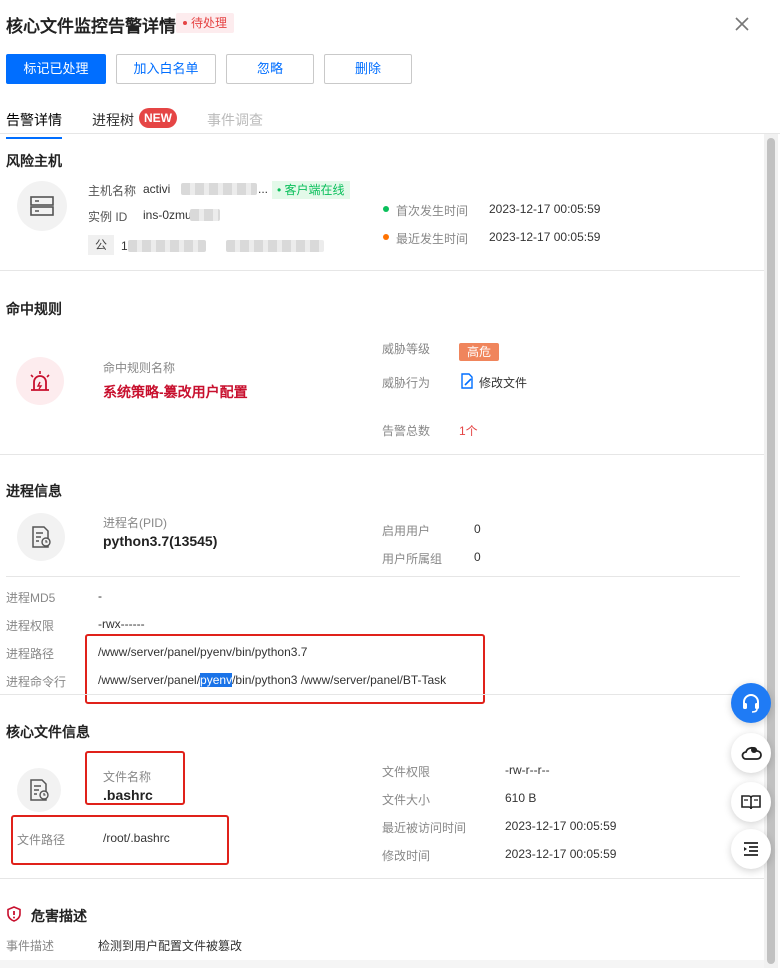  Describe the element at coordinates (167, 246) in the screenshot. I see `public-ip-redacted` at that location.